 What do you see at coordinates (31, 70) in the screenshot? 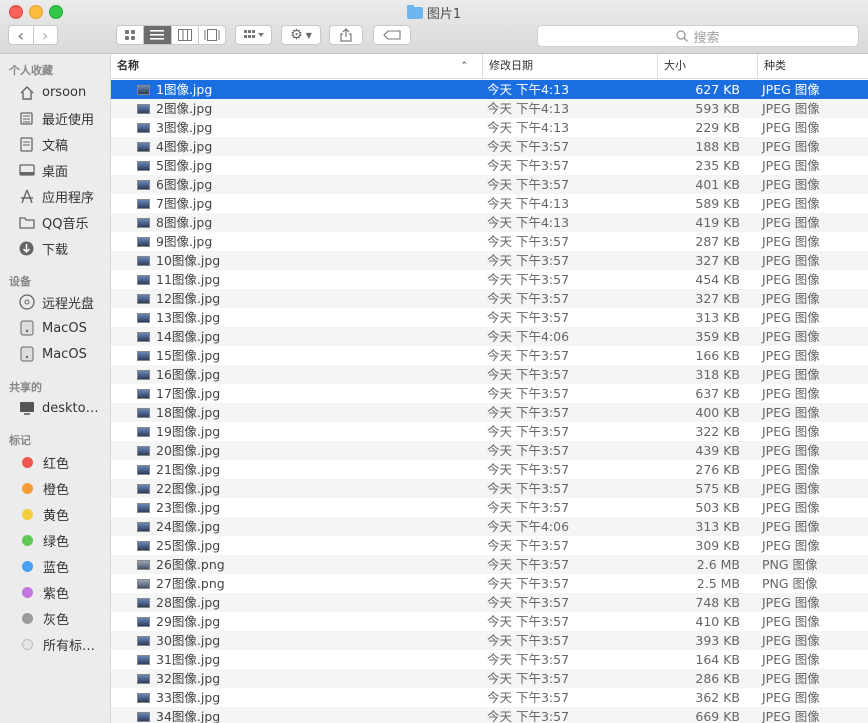
I see `sidebar-section-favorites: 个人收藏` at bounding box center [31, 70].